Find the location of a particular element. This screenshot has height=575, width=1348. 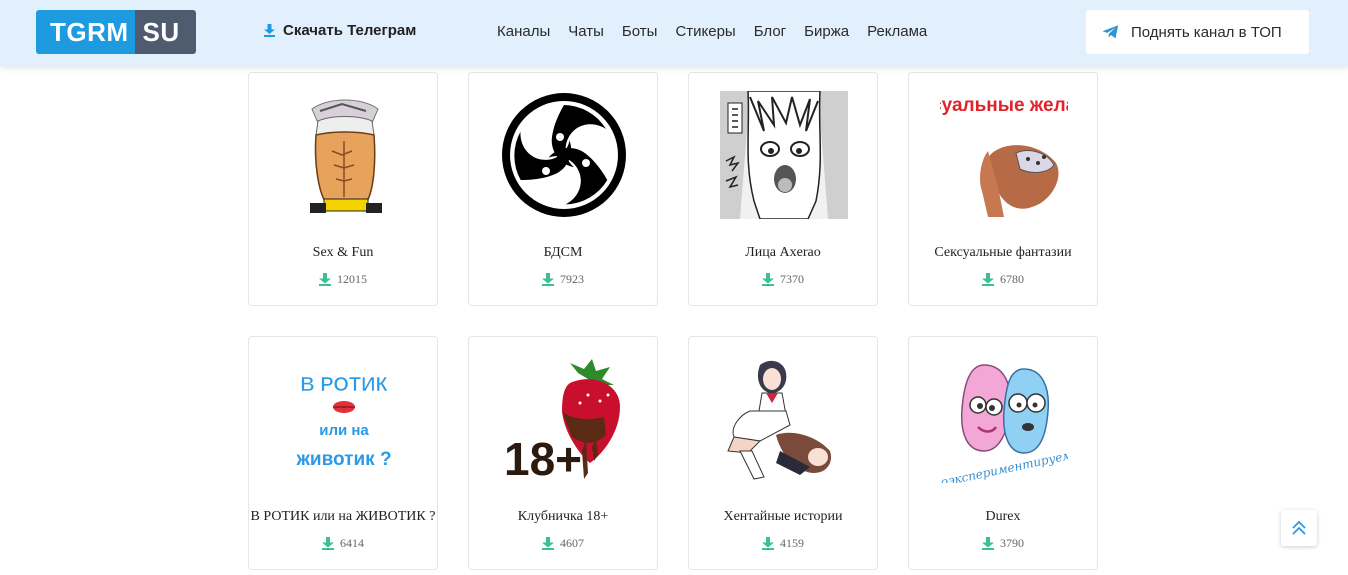

sticker-card: Поэкспериментируем? Durex 3790 is located at coordinates (1003, 453).